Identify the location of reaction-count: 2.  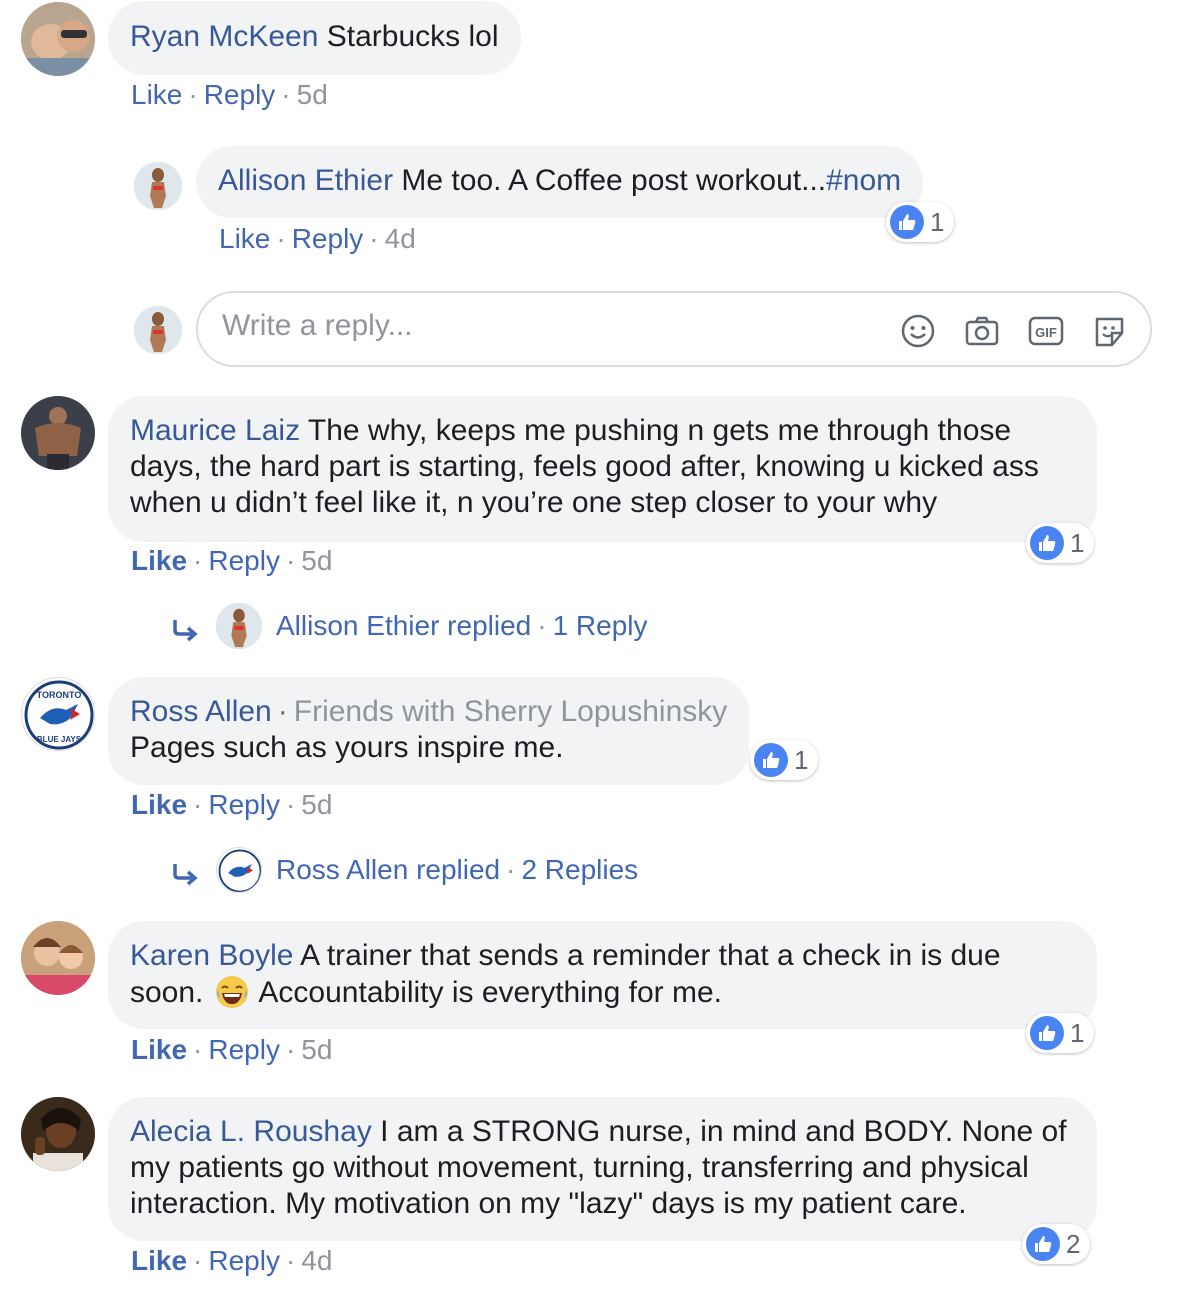
(1056, 1244).